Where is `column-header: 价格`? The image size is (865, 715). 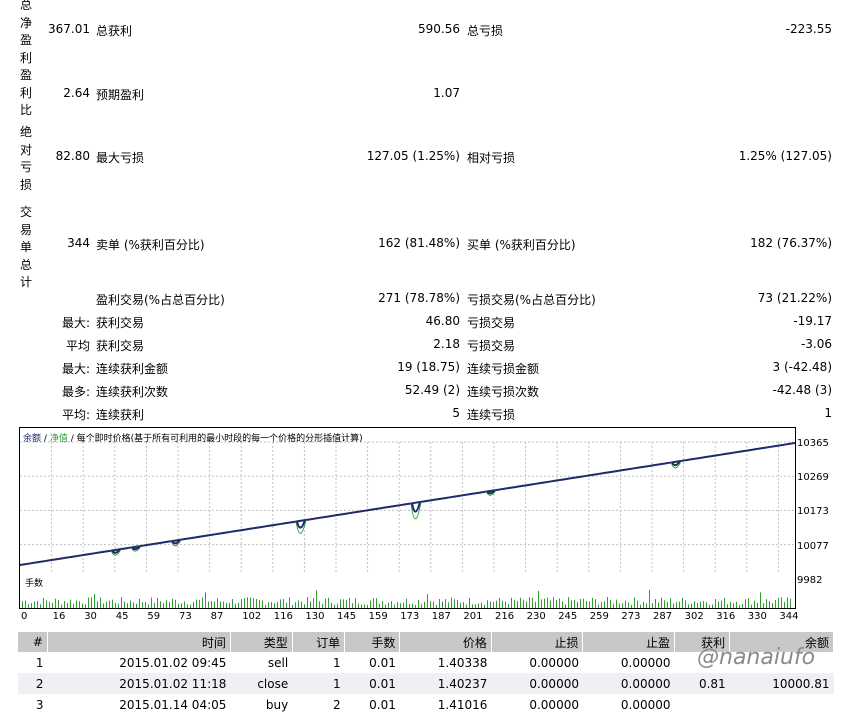
column-header: 价格 is located at coordinates (445, 642).